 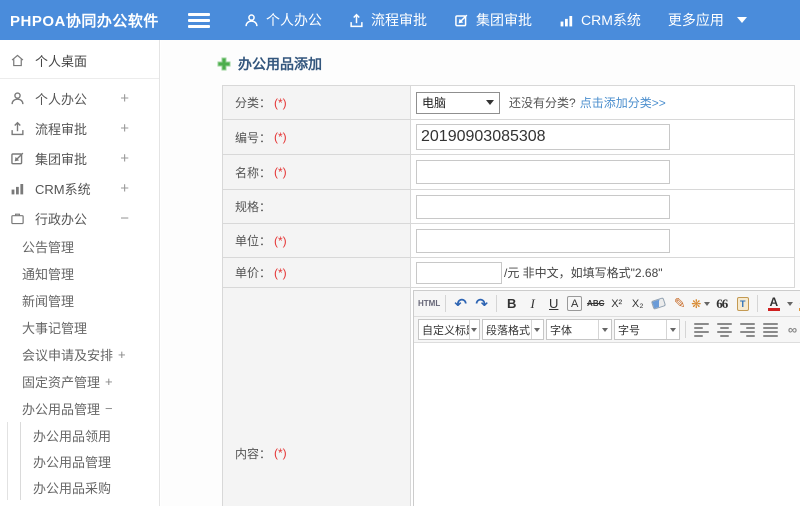 What do you see at coordinates (199, 20) in the screenshot?
I see `menu-toggle-icon` at bounding box center [199, 20].